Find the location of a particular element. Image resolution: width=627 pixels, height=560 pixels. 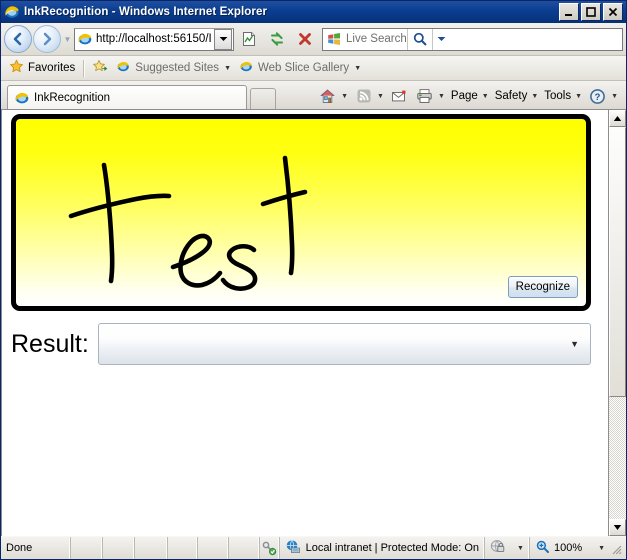

command-safety: Safety ▼ is located at coordinates (517, 96).